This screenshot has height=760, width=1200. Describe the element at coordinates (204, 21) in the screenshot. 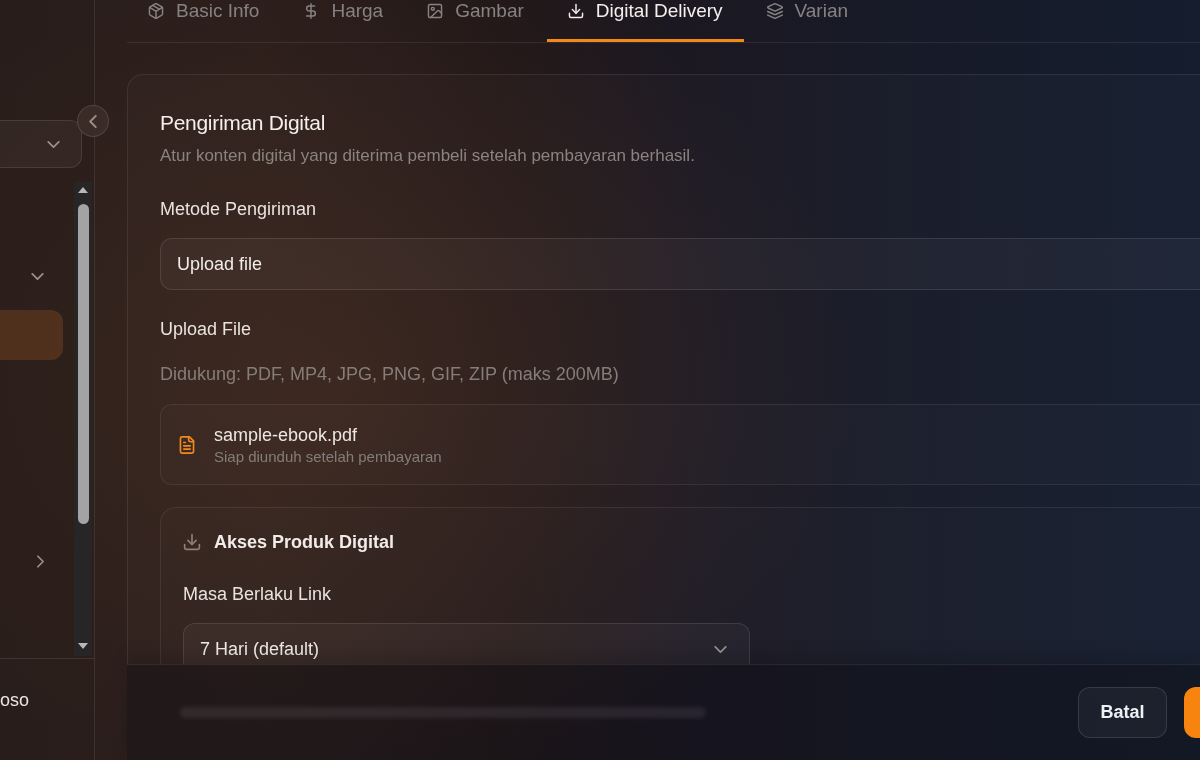

I see `tab: Basic Info` at that location.